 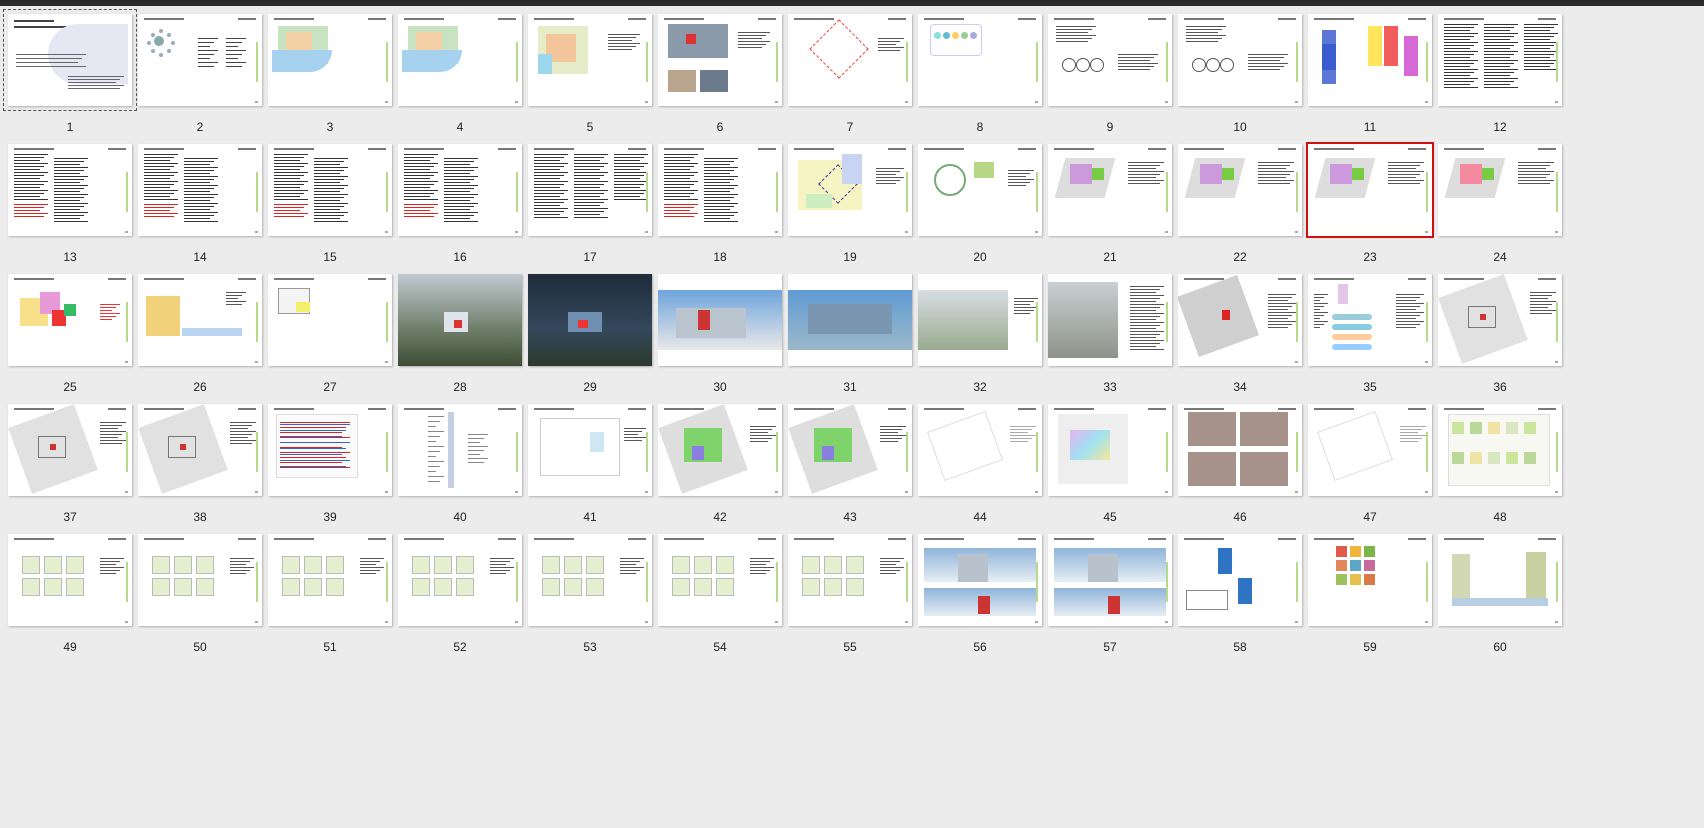 What do you see at coordinates (460, 590) in the screenshot?
I see `slide-thumbnail-cell: 52` at bounding box center [460, 590].